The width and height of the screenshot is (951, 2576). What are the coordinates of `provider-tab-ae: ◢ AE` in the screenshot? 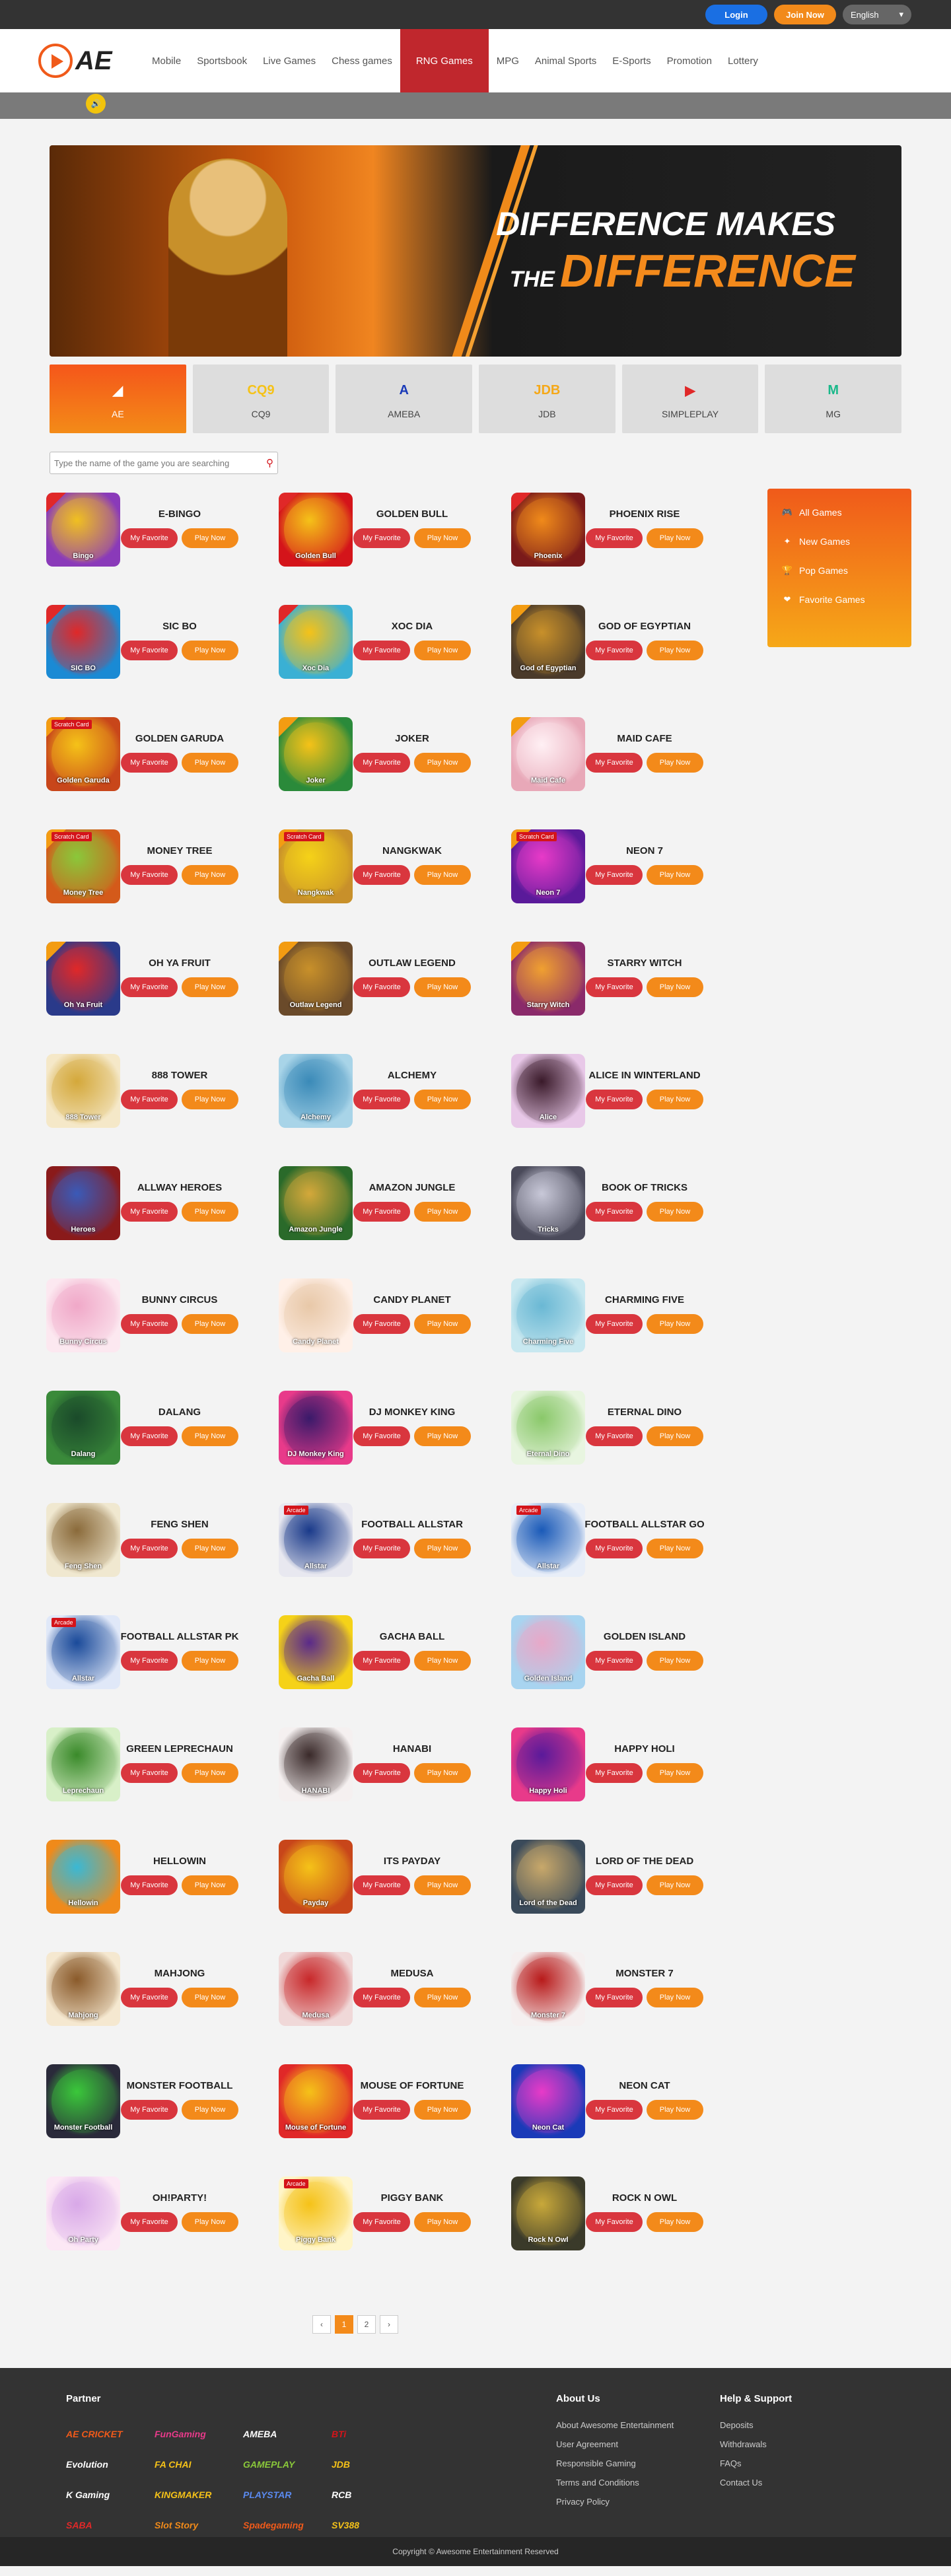 It's located at (118, 399).